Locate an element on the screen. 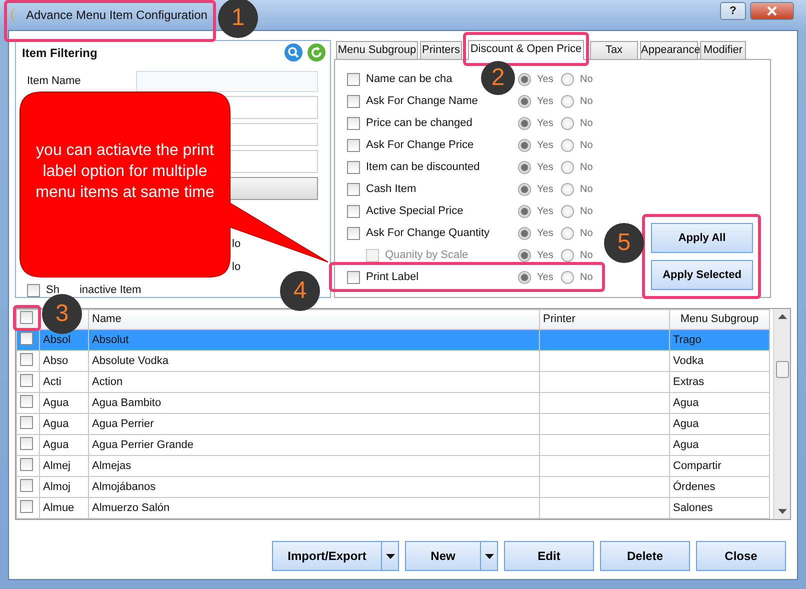  table-cell: Agua Perrier Grande is located at coordinates (314, 445).